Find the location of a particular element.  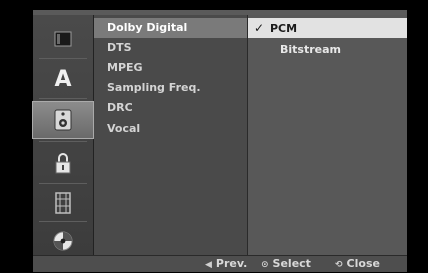

menu-item-sampling-freq: Sampling Freq. is located at coordinates (170, 88).